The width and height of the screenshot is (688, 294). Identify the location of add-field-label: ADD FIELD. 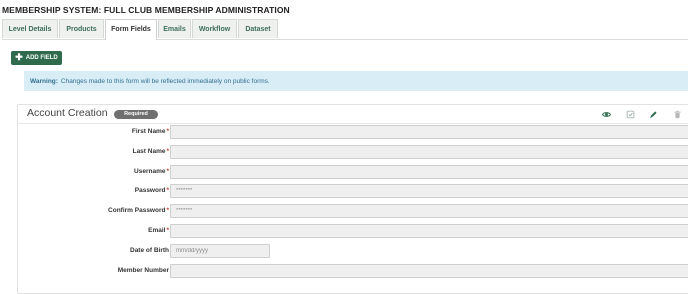
(41, 58).